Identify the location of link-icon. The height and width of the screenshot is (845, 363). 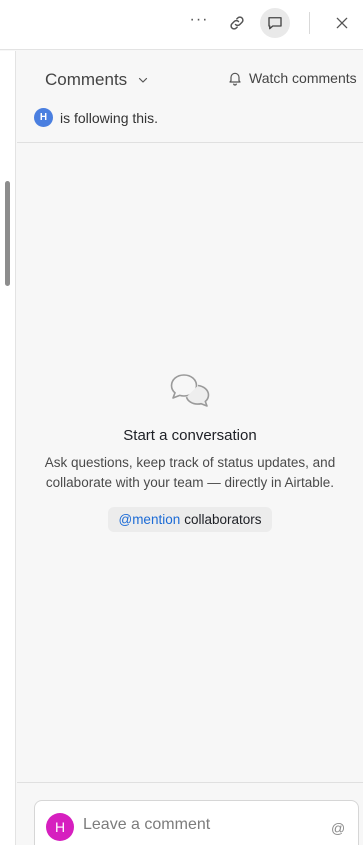
(237, 23).